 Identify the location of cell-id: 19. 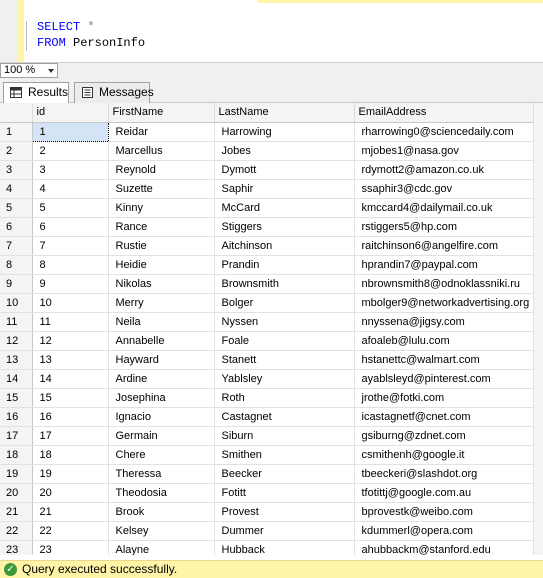
(70, 474).